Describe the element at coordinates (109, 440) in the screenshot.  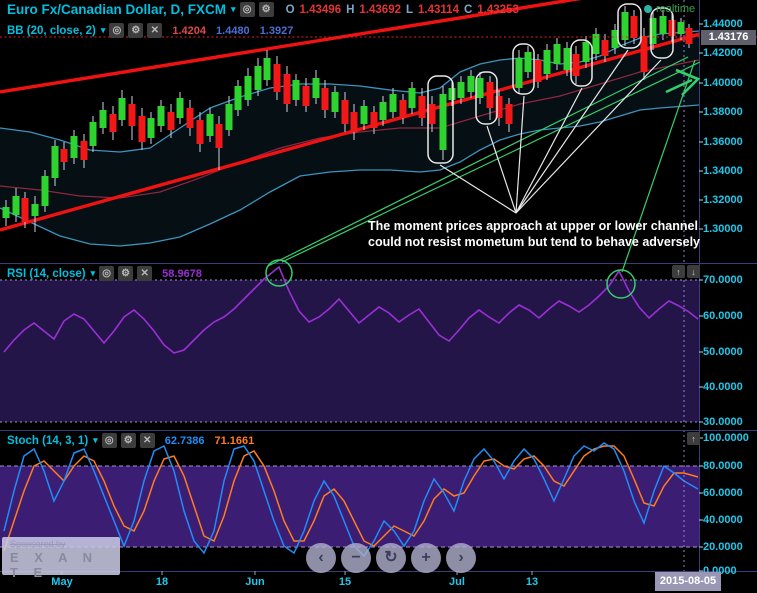
I see `stoch-eye-icon: ◎` at that location.